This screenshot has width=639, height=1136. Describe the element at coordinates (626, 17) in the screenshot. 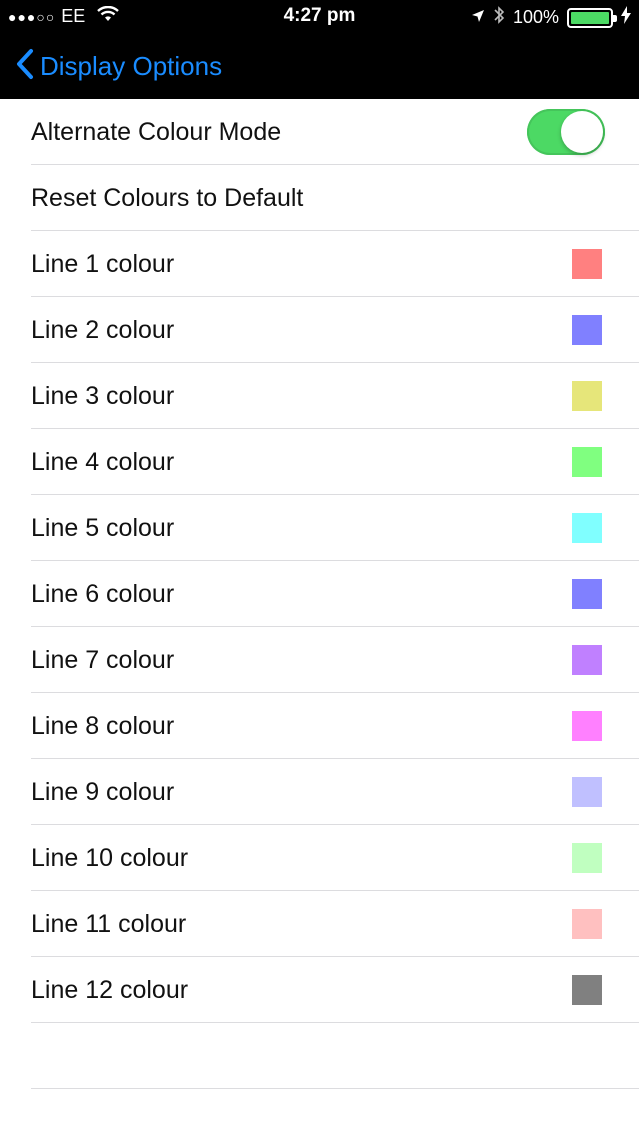

I see `charging-bolt-icon` at that location.